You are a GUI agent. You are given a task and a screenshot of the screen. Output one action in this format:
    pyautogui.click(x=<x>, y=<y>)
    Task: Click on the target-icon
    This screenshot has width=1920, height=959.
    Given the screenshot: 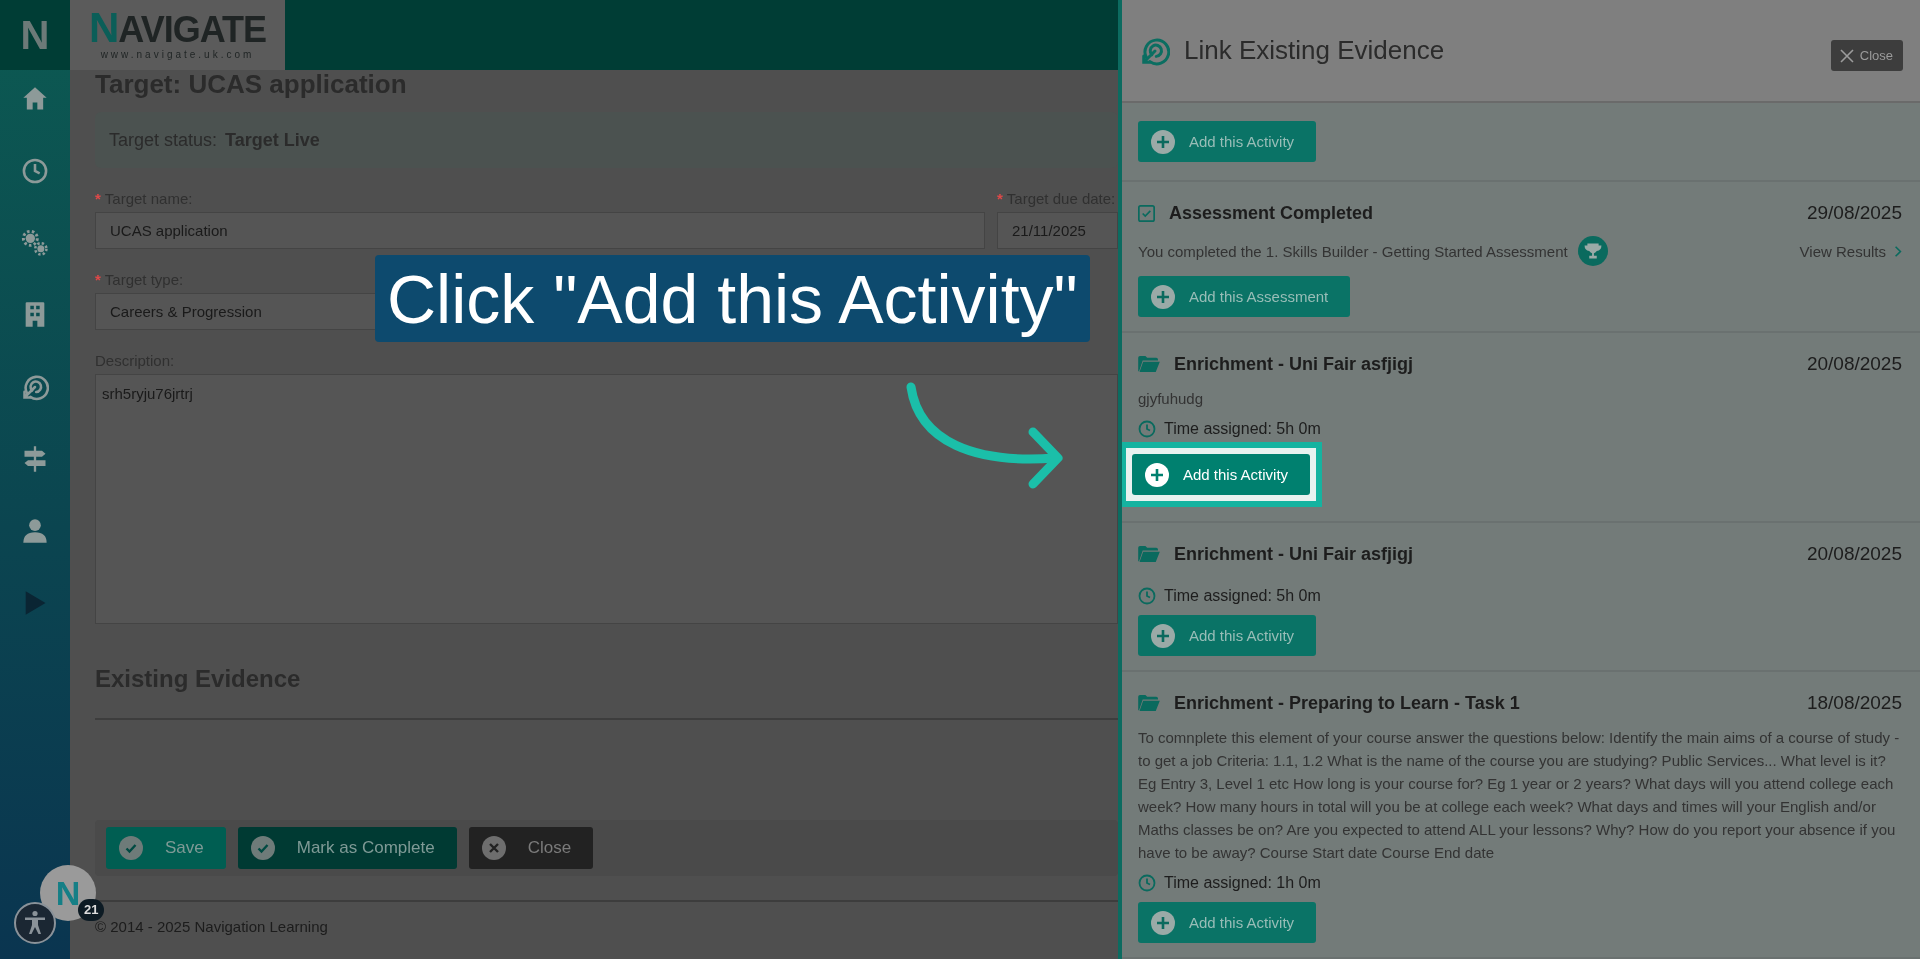 What is the action you would take?
    pyautogui.click(x=35, y=387)
    